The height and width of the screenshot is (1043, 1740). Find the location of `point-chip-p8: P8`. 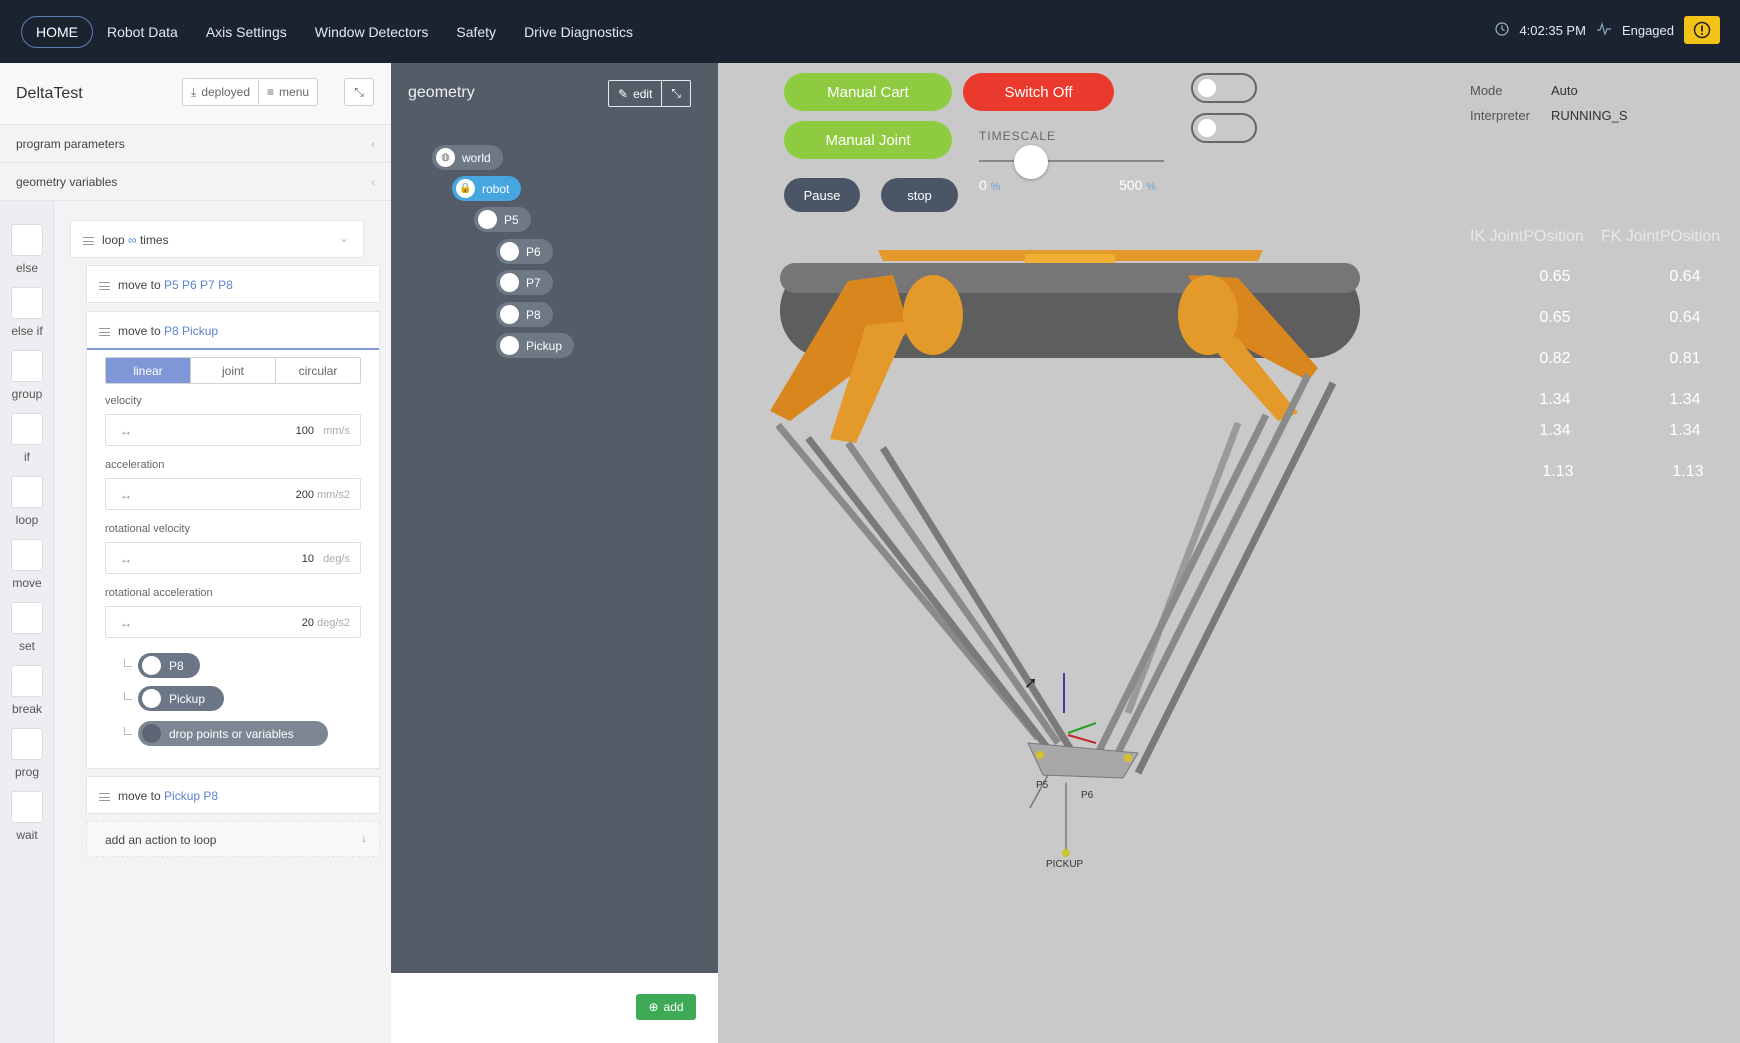

point-chip-p8: P8 is located at coordinates (169, 665).